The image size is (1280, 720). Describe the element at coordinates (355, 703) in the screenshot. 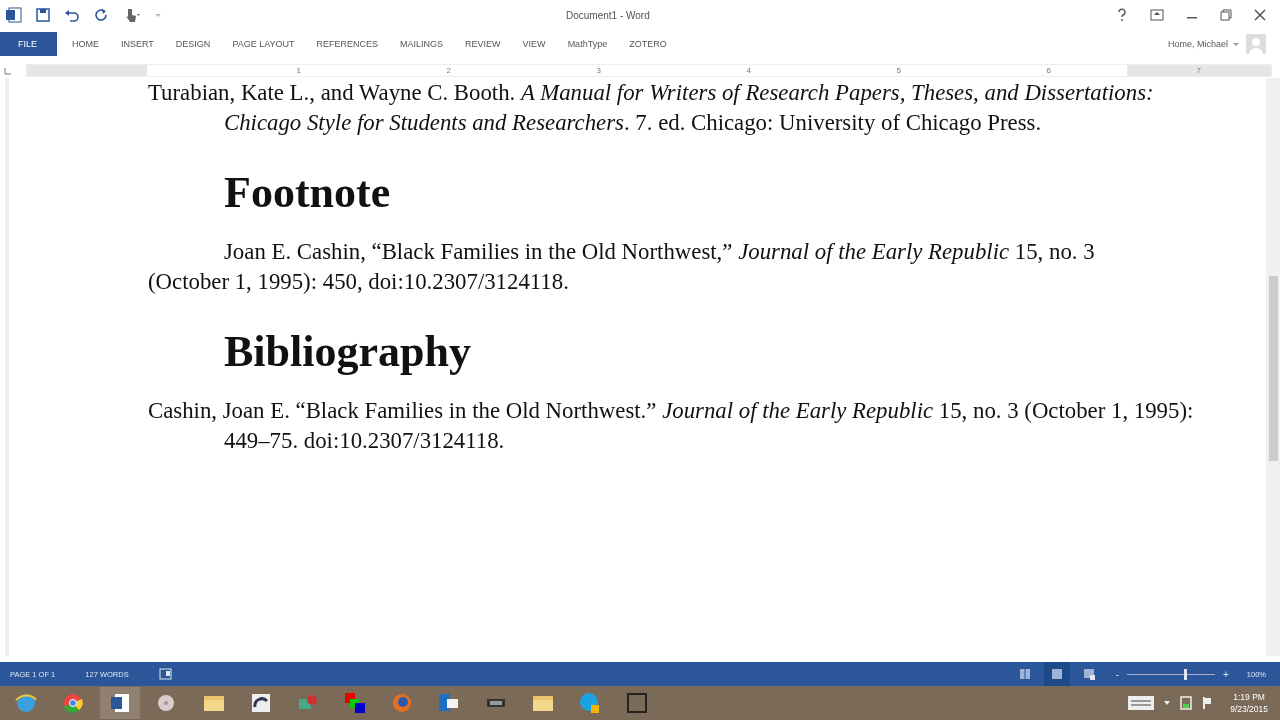

I see `squares-icon` at that location.